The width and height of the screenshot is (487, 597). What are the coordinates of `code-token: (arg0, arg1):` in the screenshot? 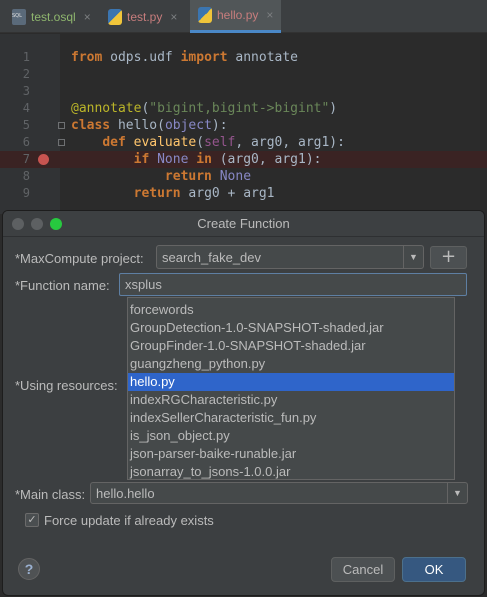 It's located at (266, 159).